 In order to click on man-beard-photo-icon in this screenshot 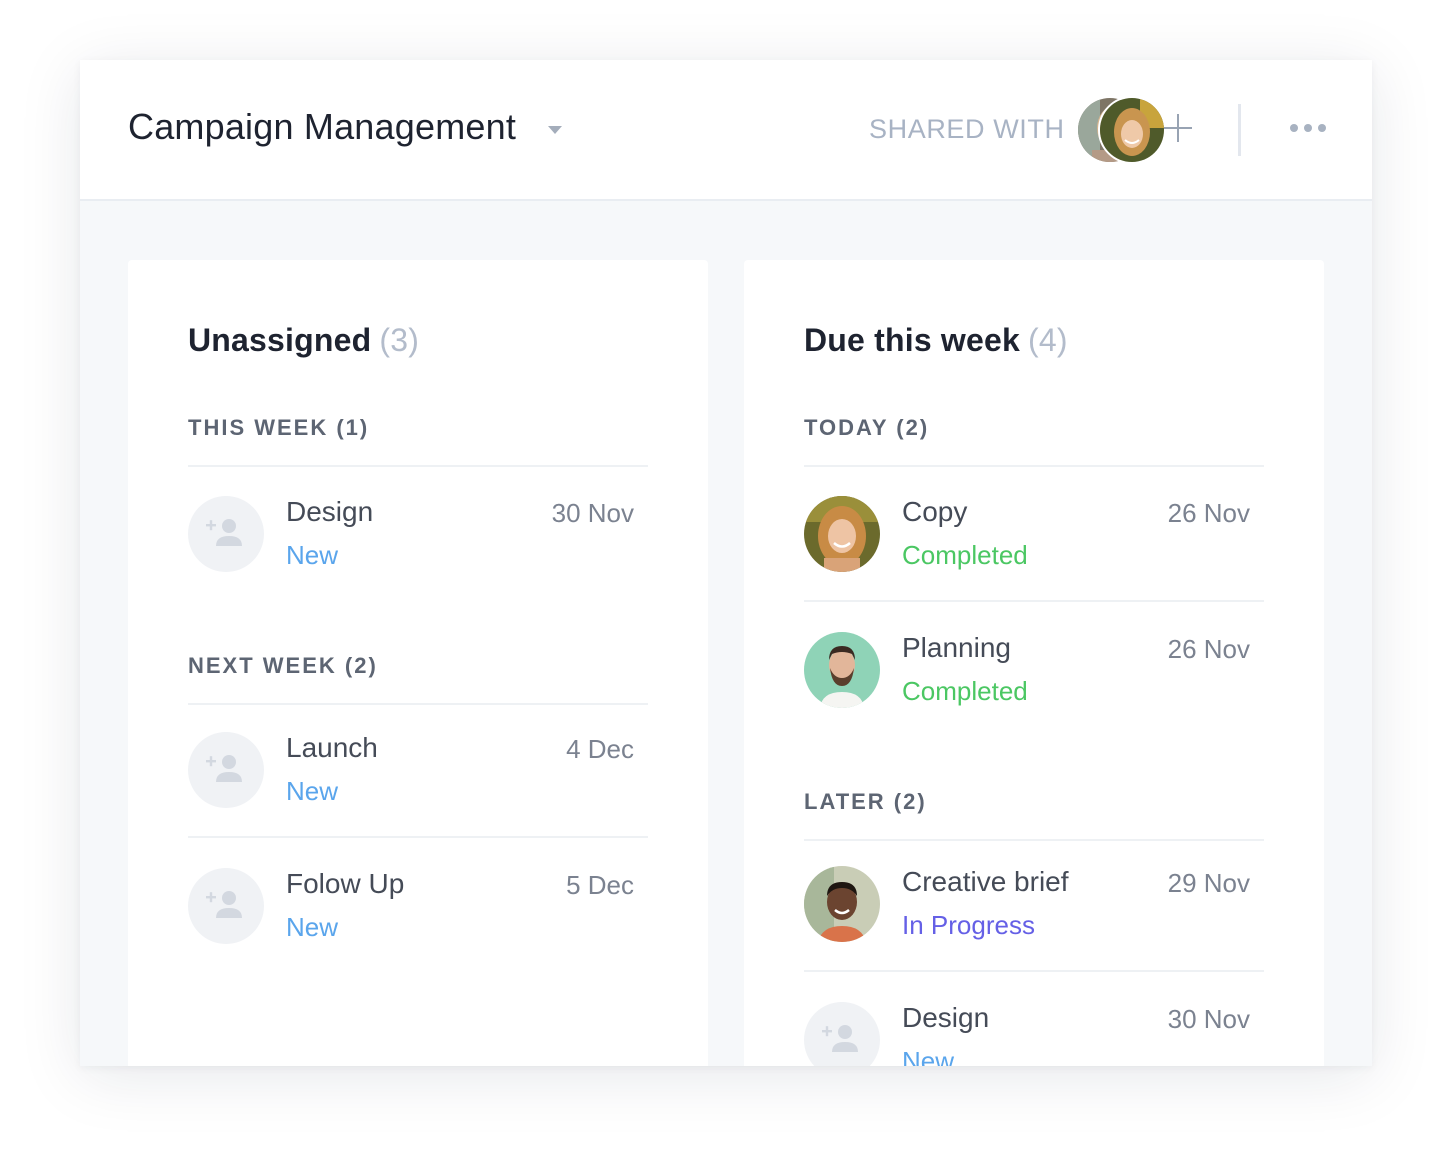, I will do `click(842, 670)`.